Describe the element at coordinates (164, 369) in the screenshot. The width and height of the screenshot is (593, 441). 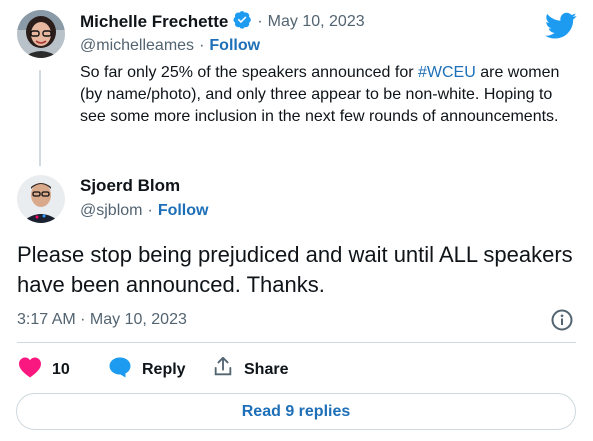
I see `reply-label: Reply` at that location.